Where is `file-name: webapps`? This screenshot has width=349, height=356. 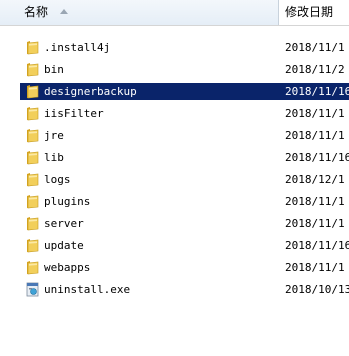 file-name: webapps is located at coordinates (67, 267).